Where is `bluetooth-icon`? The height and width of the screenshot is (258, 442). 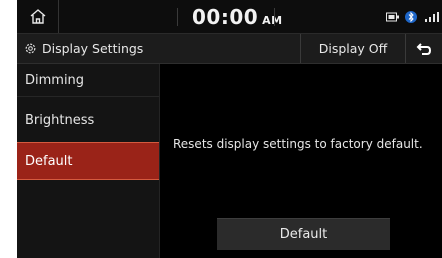
bluetooth-icon is located at coordinates (411, 16).